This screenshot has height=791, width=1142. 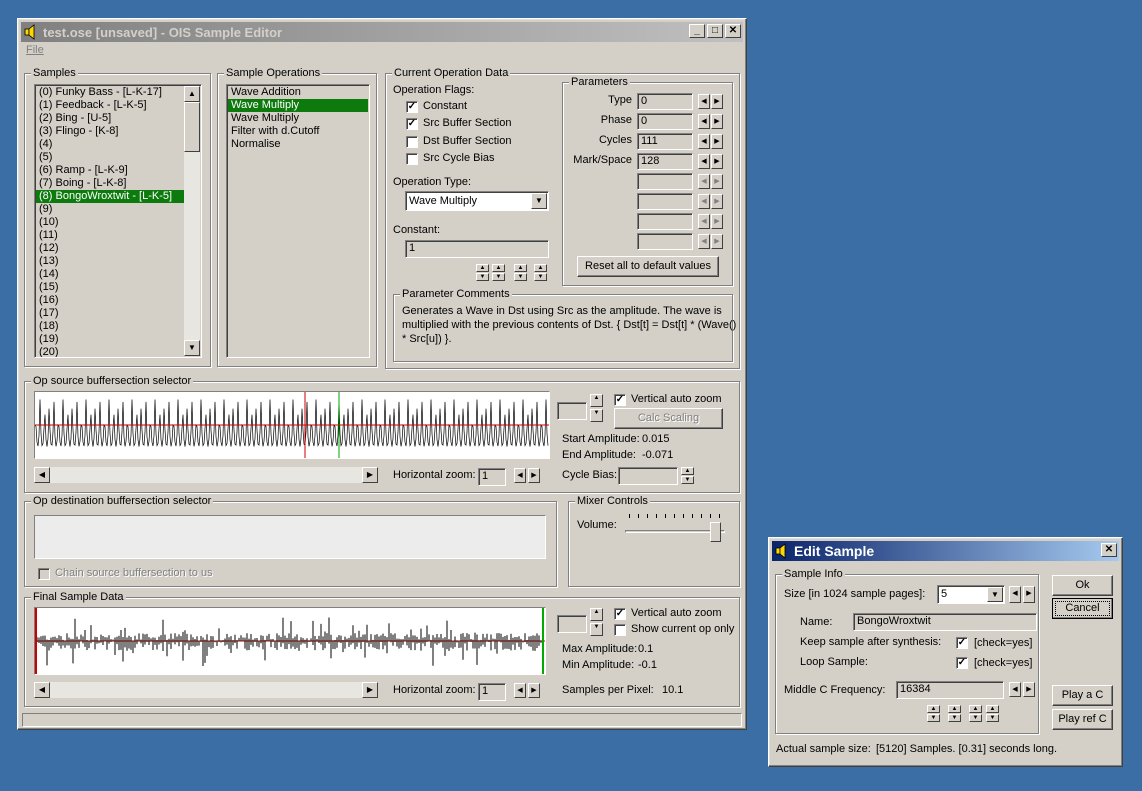 What do you see at coordinates (482, 268) in the screenshot?
I see `spin-up-1: ▲` at bounding box center [482, 268].